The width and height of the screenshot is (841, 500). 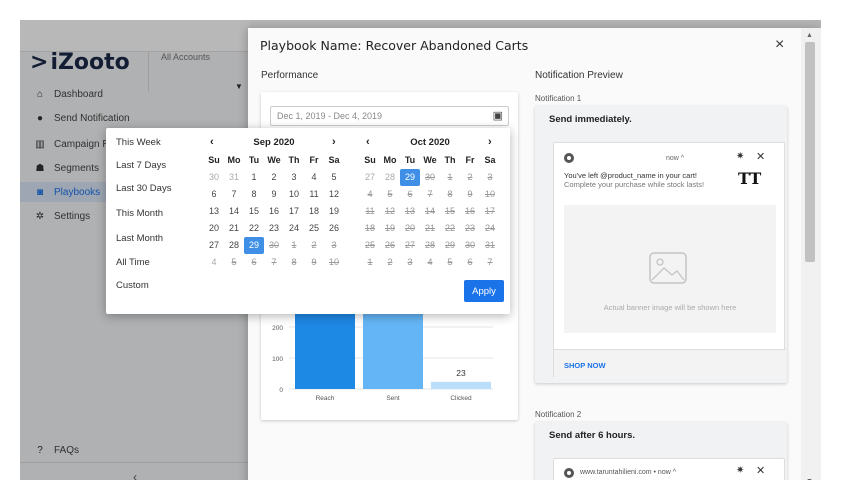 I want to click on day-cell: 29, so click(x=450, y=245).